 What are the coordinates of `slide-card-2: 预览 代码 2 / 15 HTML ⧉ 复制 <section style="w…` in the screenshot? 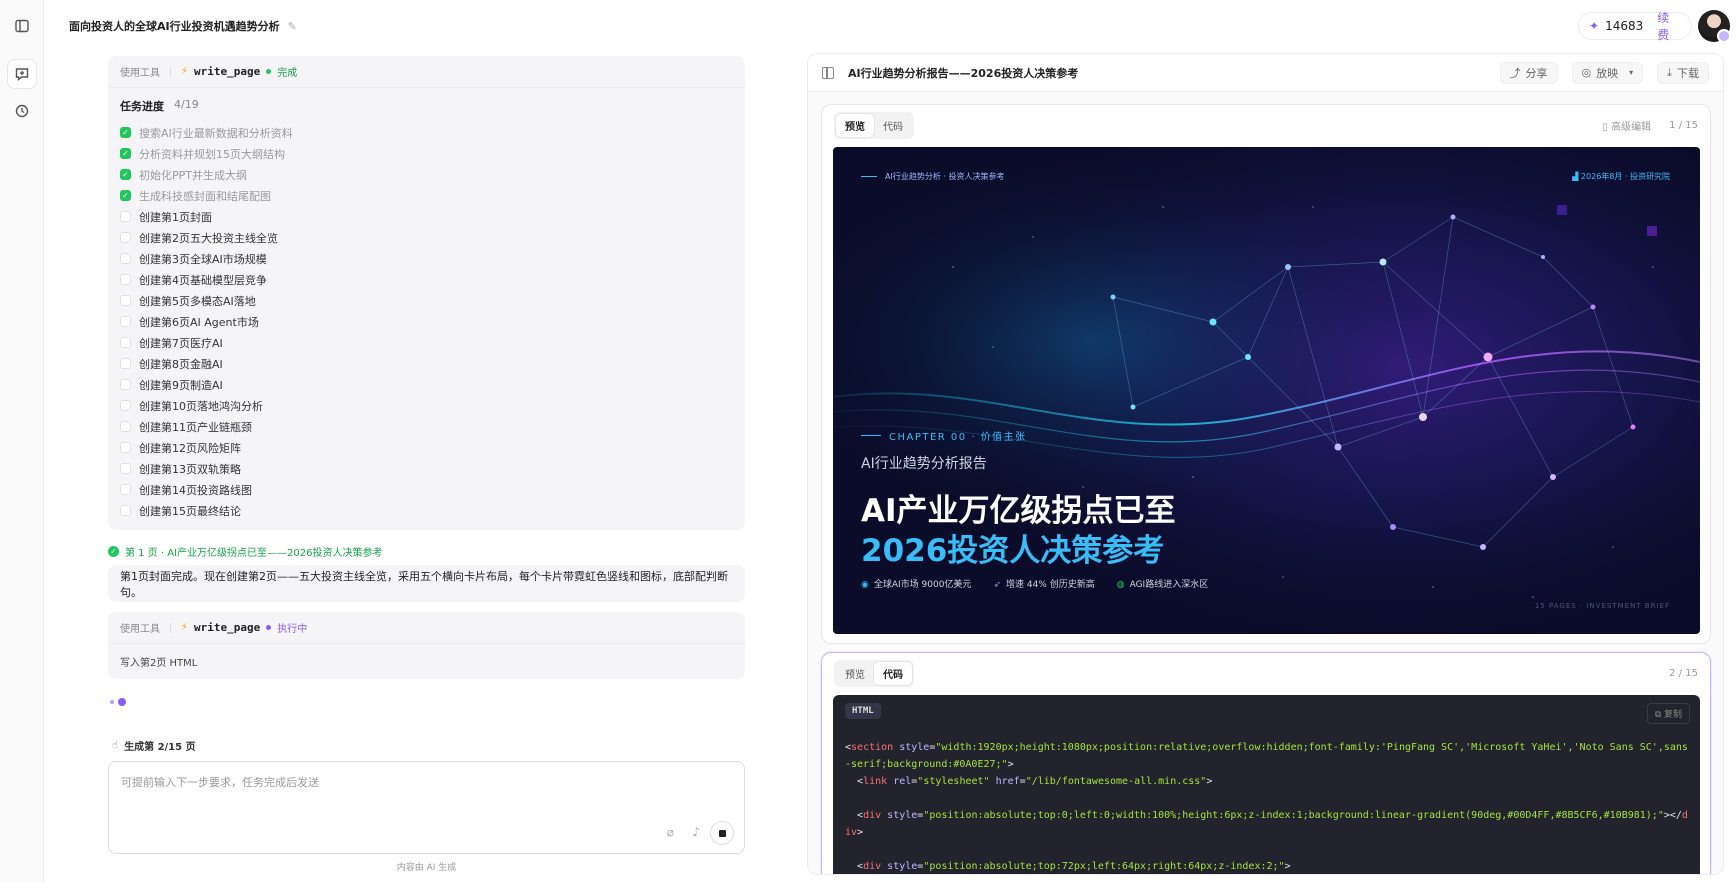 It's located at (1266, 763).